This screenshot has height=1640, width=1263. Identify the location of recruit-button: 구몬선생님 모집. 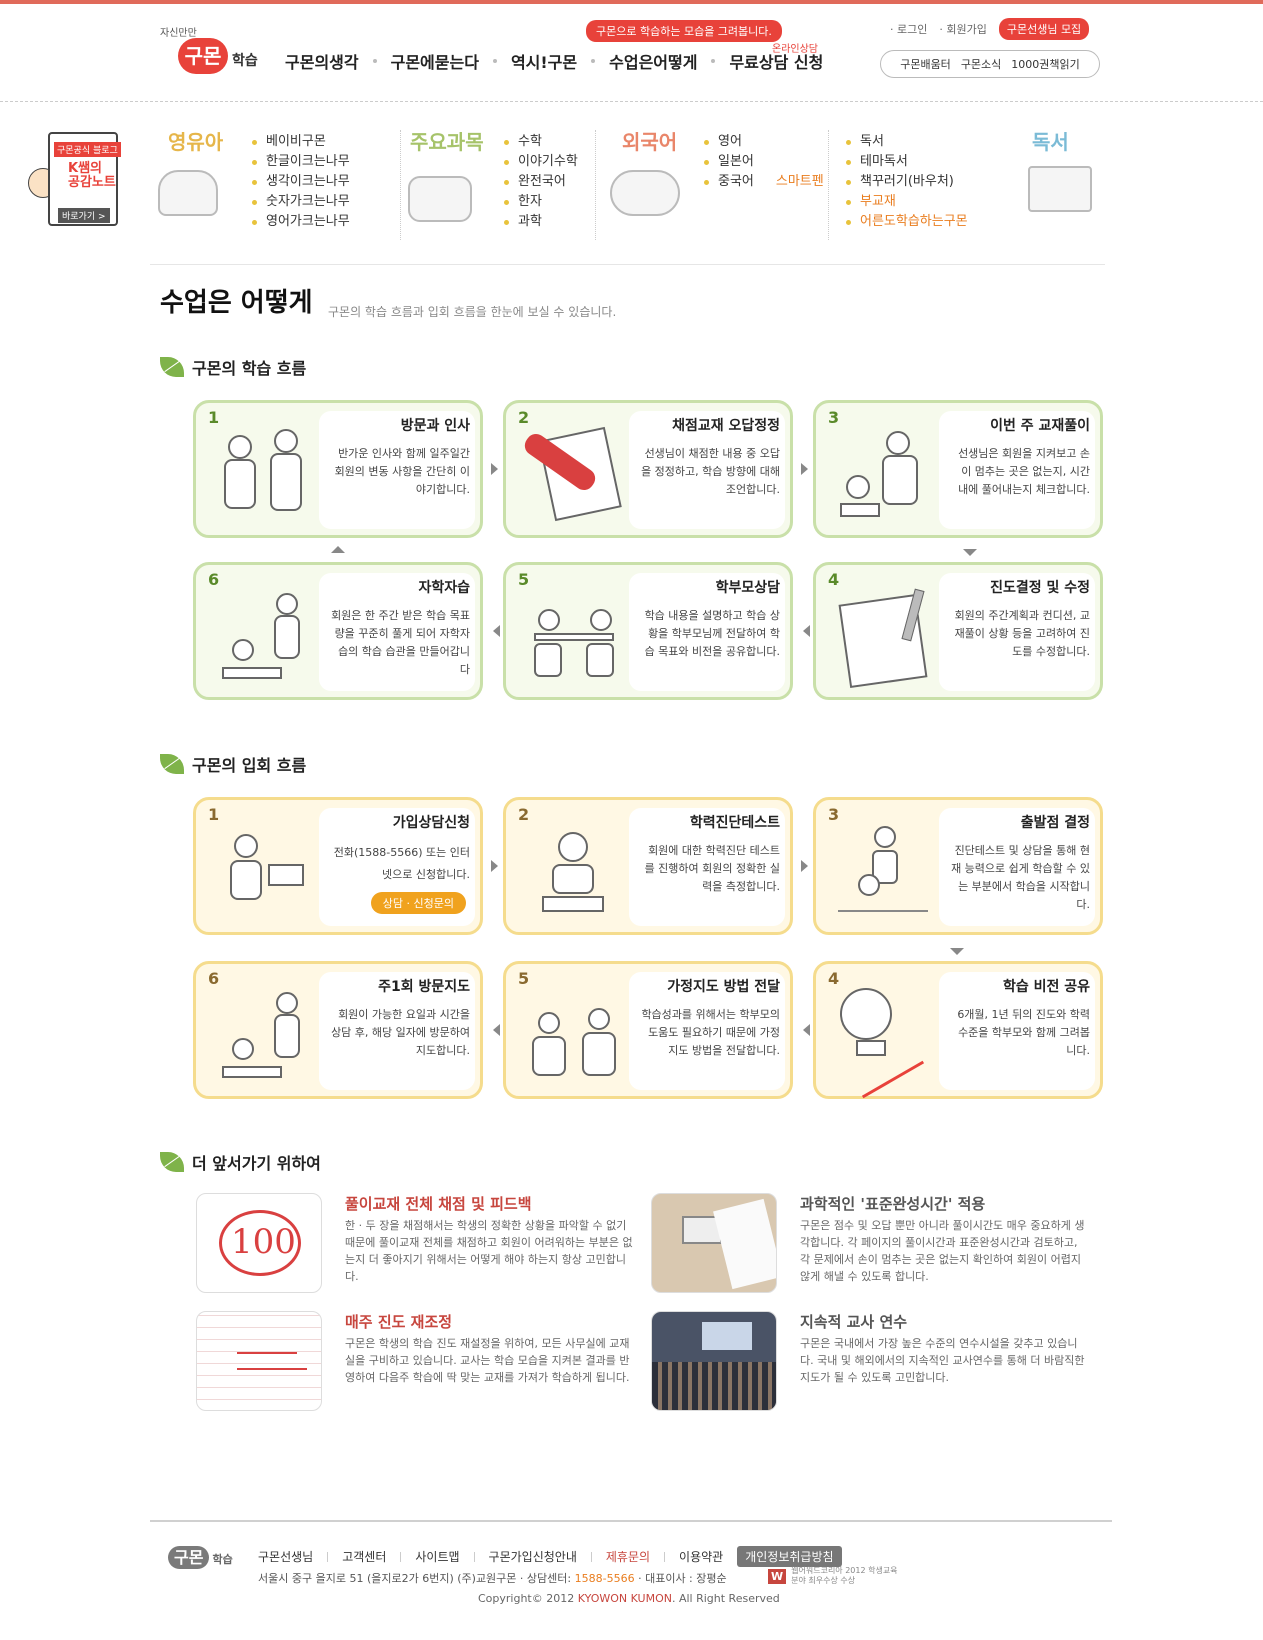
(1044, 29).